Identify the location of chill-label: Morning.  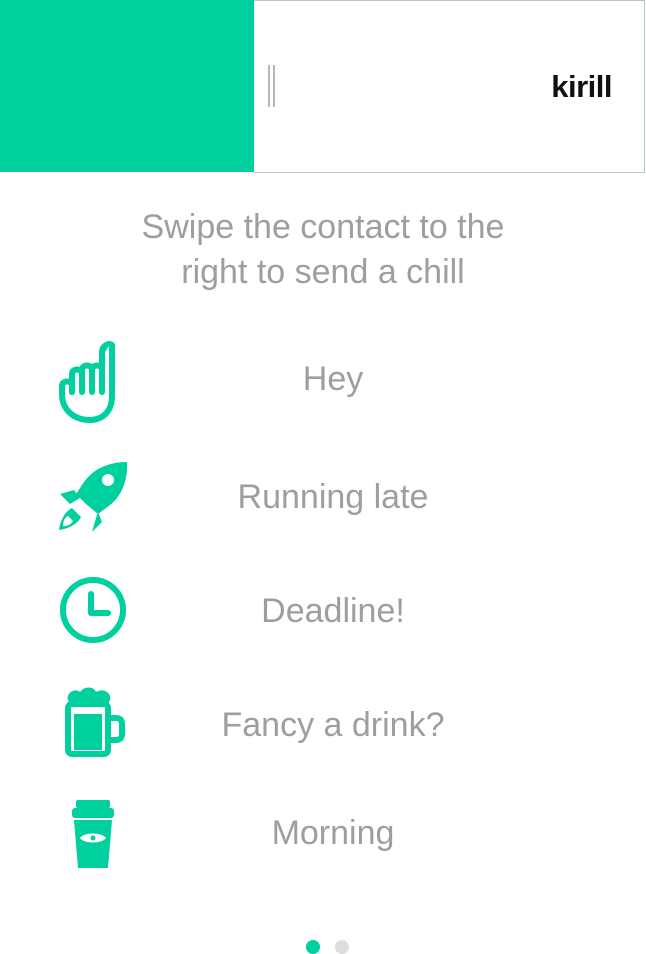
(333, 833).